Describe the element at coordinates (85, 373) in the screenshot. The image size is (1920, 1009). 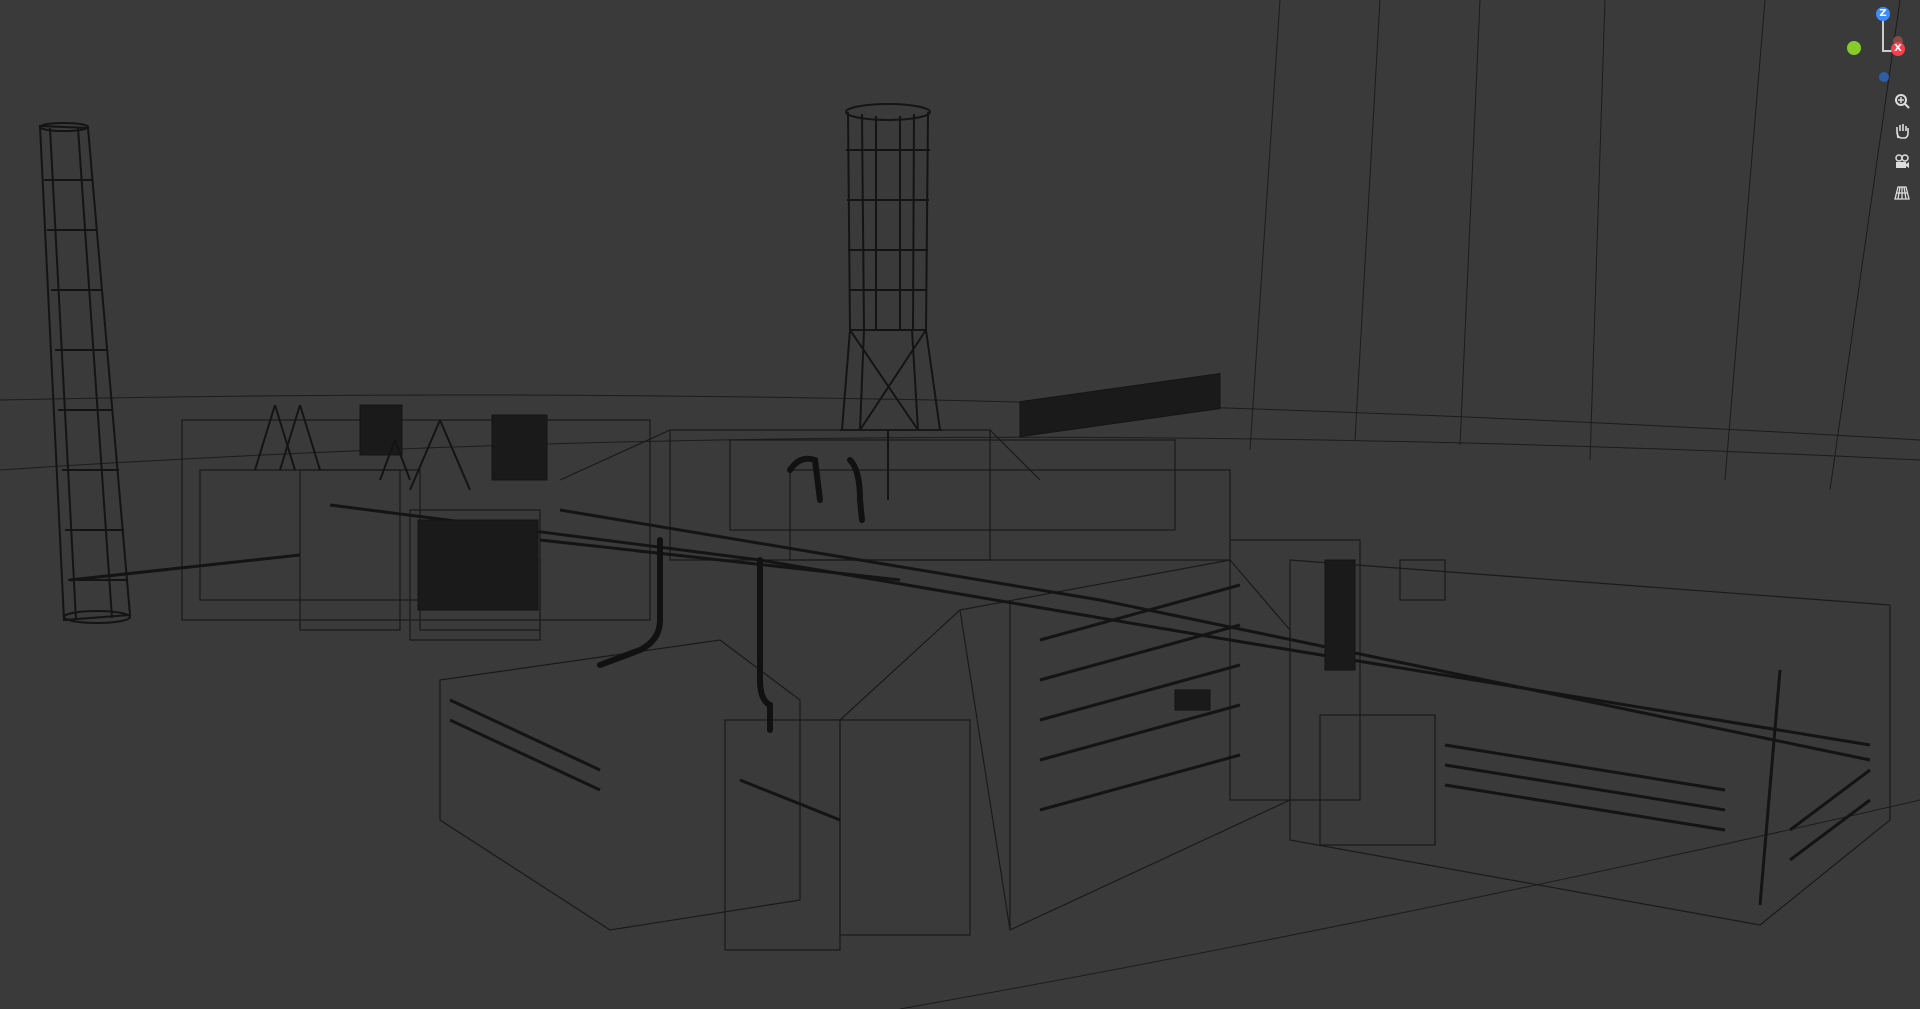
I see `left-chimney` at that location.